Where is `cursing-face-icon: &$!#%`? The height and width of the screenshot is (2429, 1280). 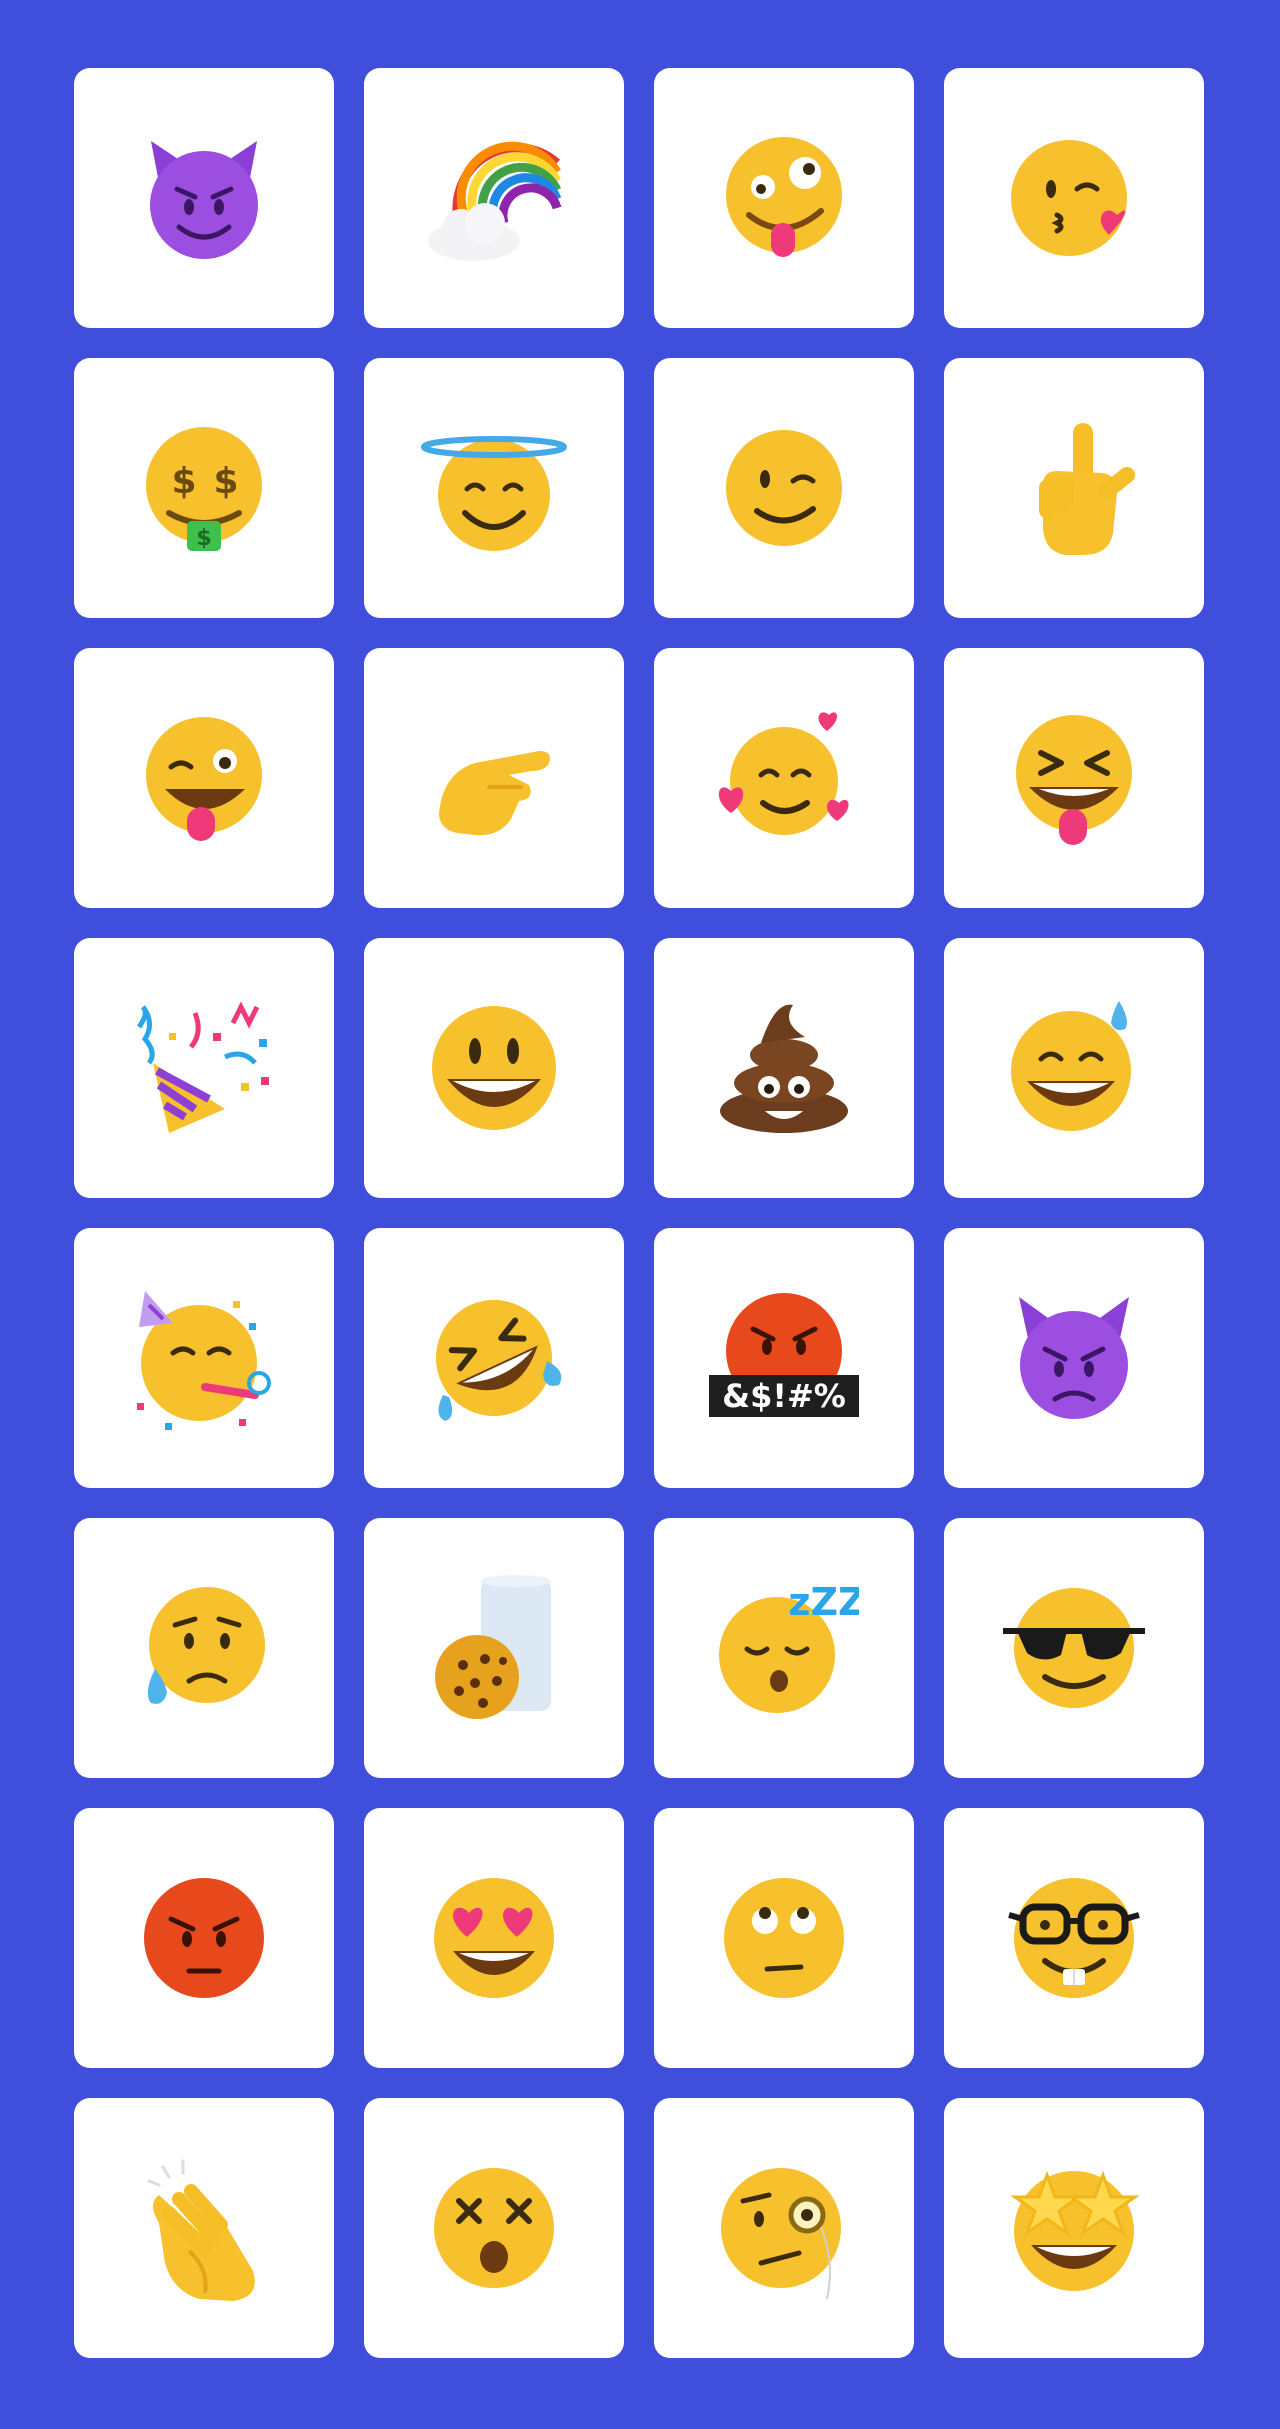
cursing-face-icon: &$!#% is located at coordinates (784, 1355).